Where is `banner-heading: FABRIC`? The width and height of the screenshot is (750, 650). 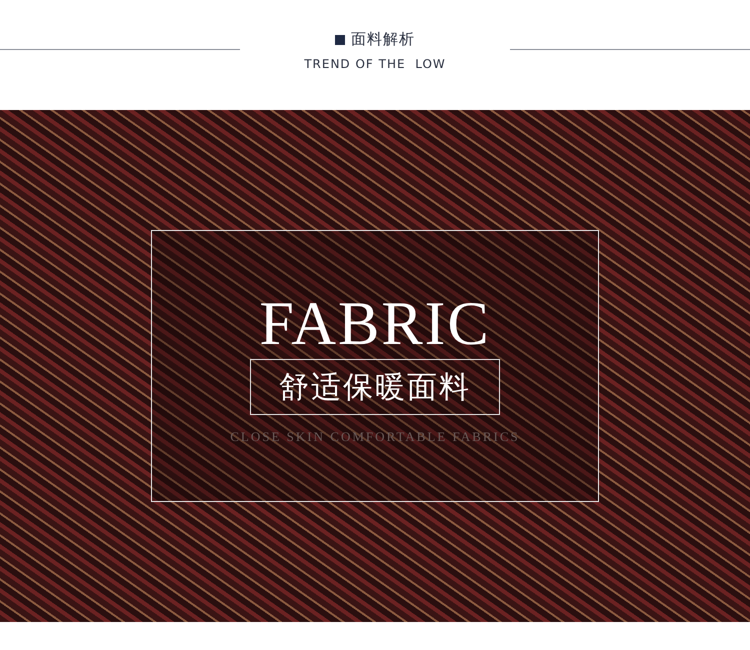
banner-heading: FABRIC is located at coordinates (375, 324).